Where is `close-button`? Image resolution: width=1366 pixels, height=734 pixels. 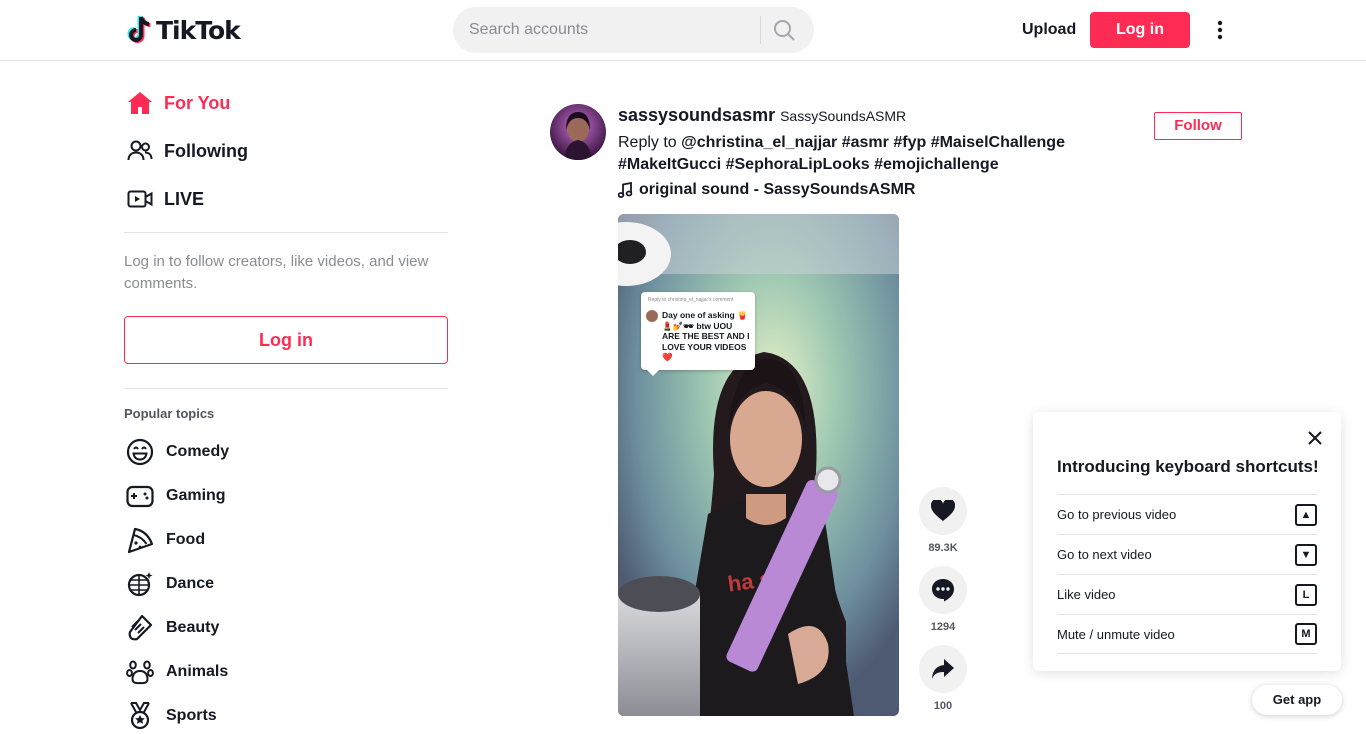
close-button is located at coordinates (1315, 438).